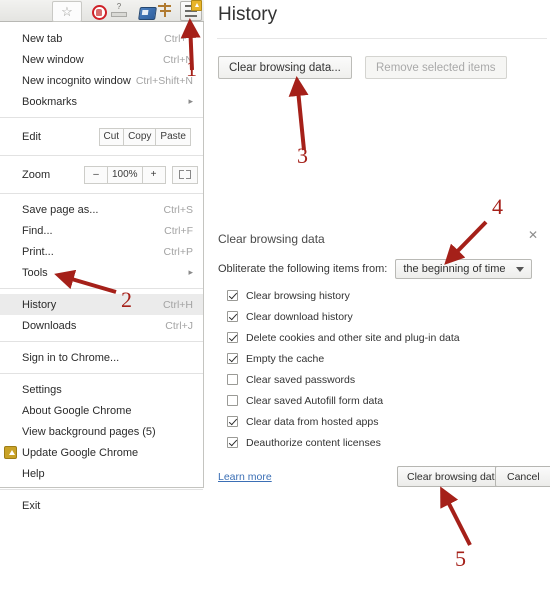 The height and width of the screenshot is (600, 550). I want to click on clear-browsing-data-confirm-button: Clear browsing data, so click(454, 476).